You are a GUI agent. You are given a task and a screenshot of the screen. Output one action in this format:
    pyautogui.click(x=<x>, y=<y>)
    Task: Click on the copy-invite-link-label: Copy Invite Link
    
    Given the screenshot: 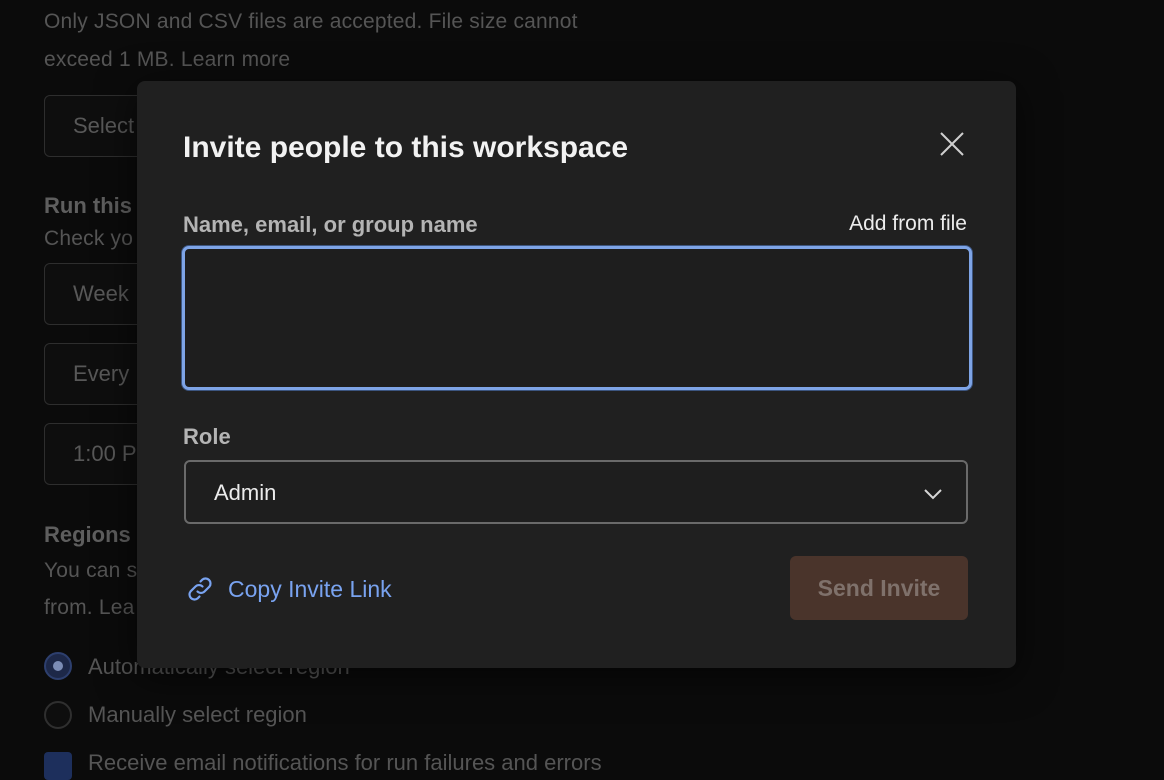 What is the action you would take?
    pyautogui.click(x=310, y=588)
    